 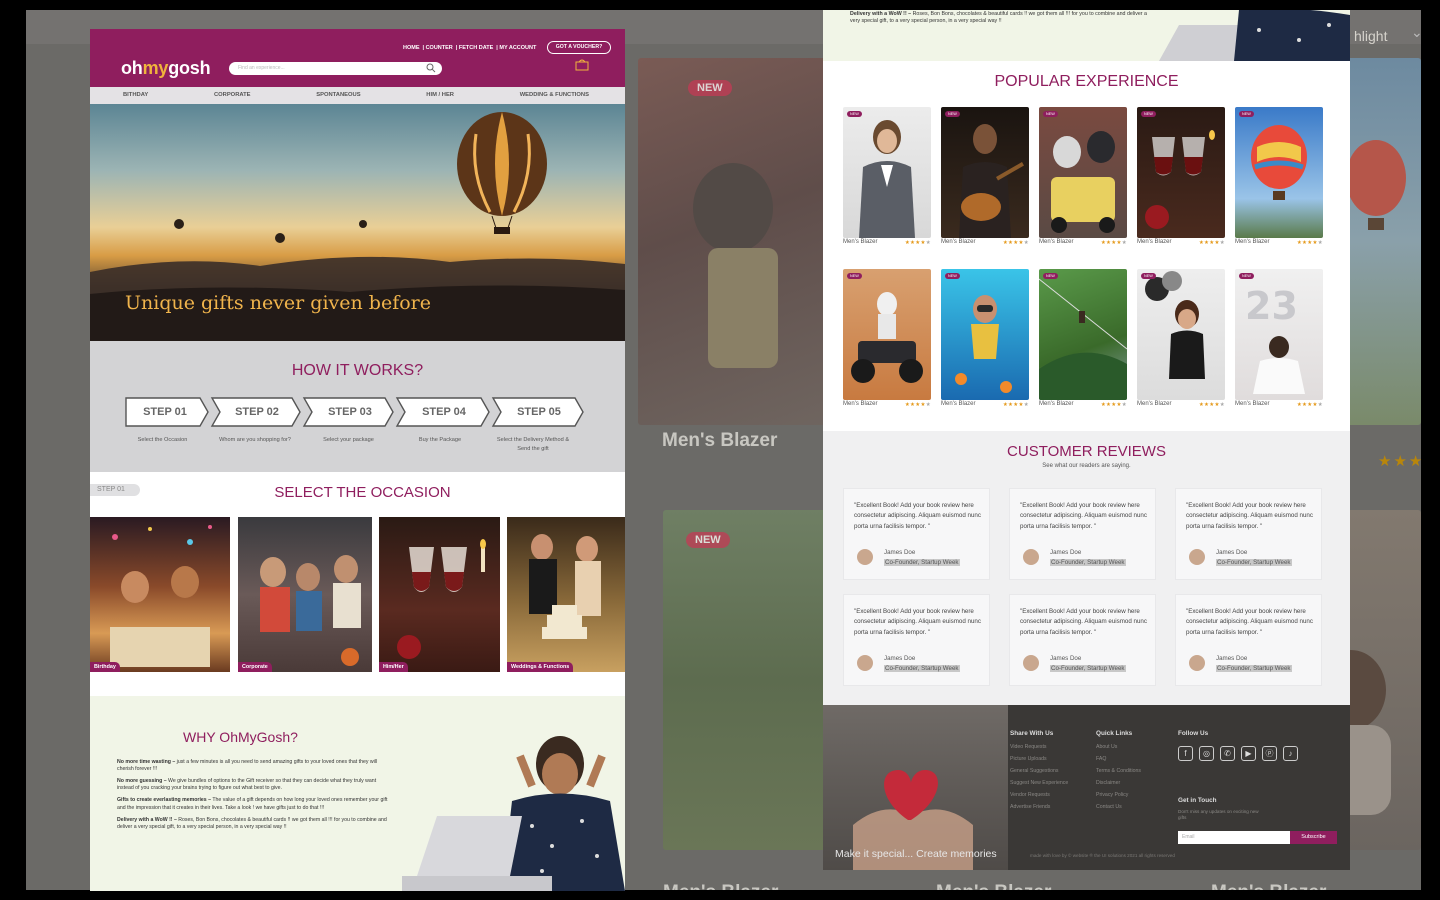 What do you see at coordinates (1206, 753) in the screenshot?
I see `instagram-icon: ◎` at bounding box center [1206, 753].